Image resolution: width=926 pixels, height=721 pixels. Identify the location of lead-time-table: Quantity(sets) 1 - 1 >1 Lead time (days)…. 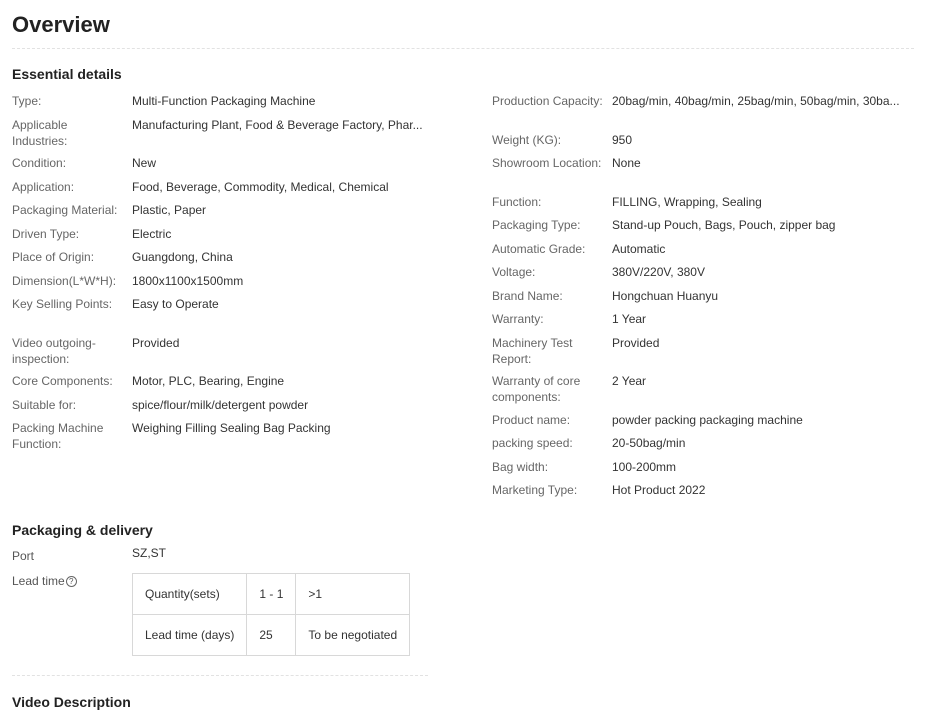
(271, 614).